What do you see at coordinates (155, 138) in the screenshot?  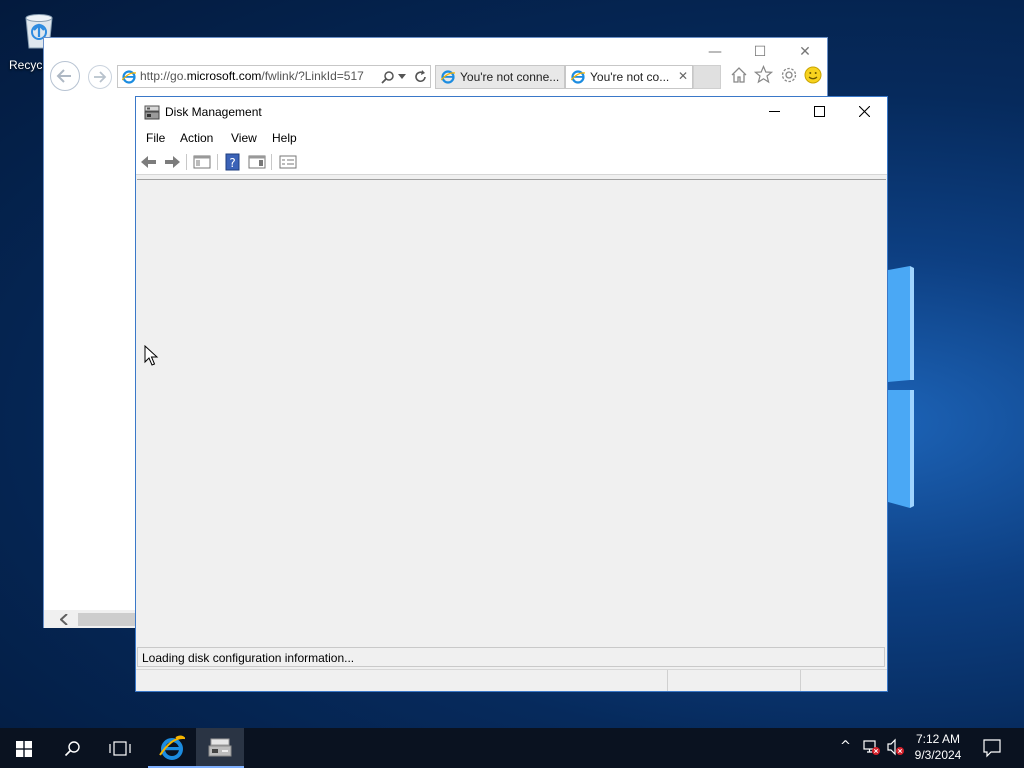 I see `menu-file: File` at bounding box center [155, 138].